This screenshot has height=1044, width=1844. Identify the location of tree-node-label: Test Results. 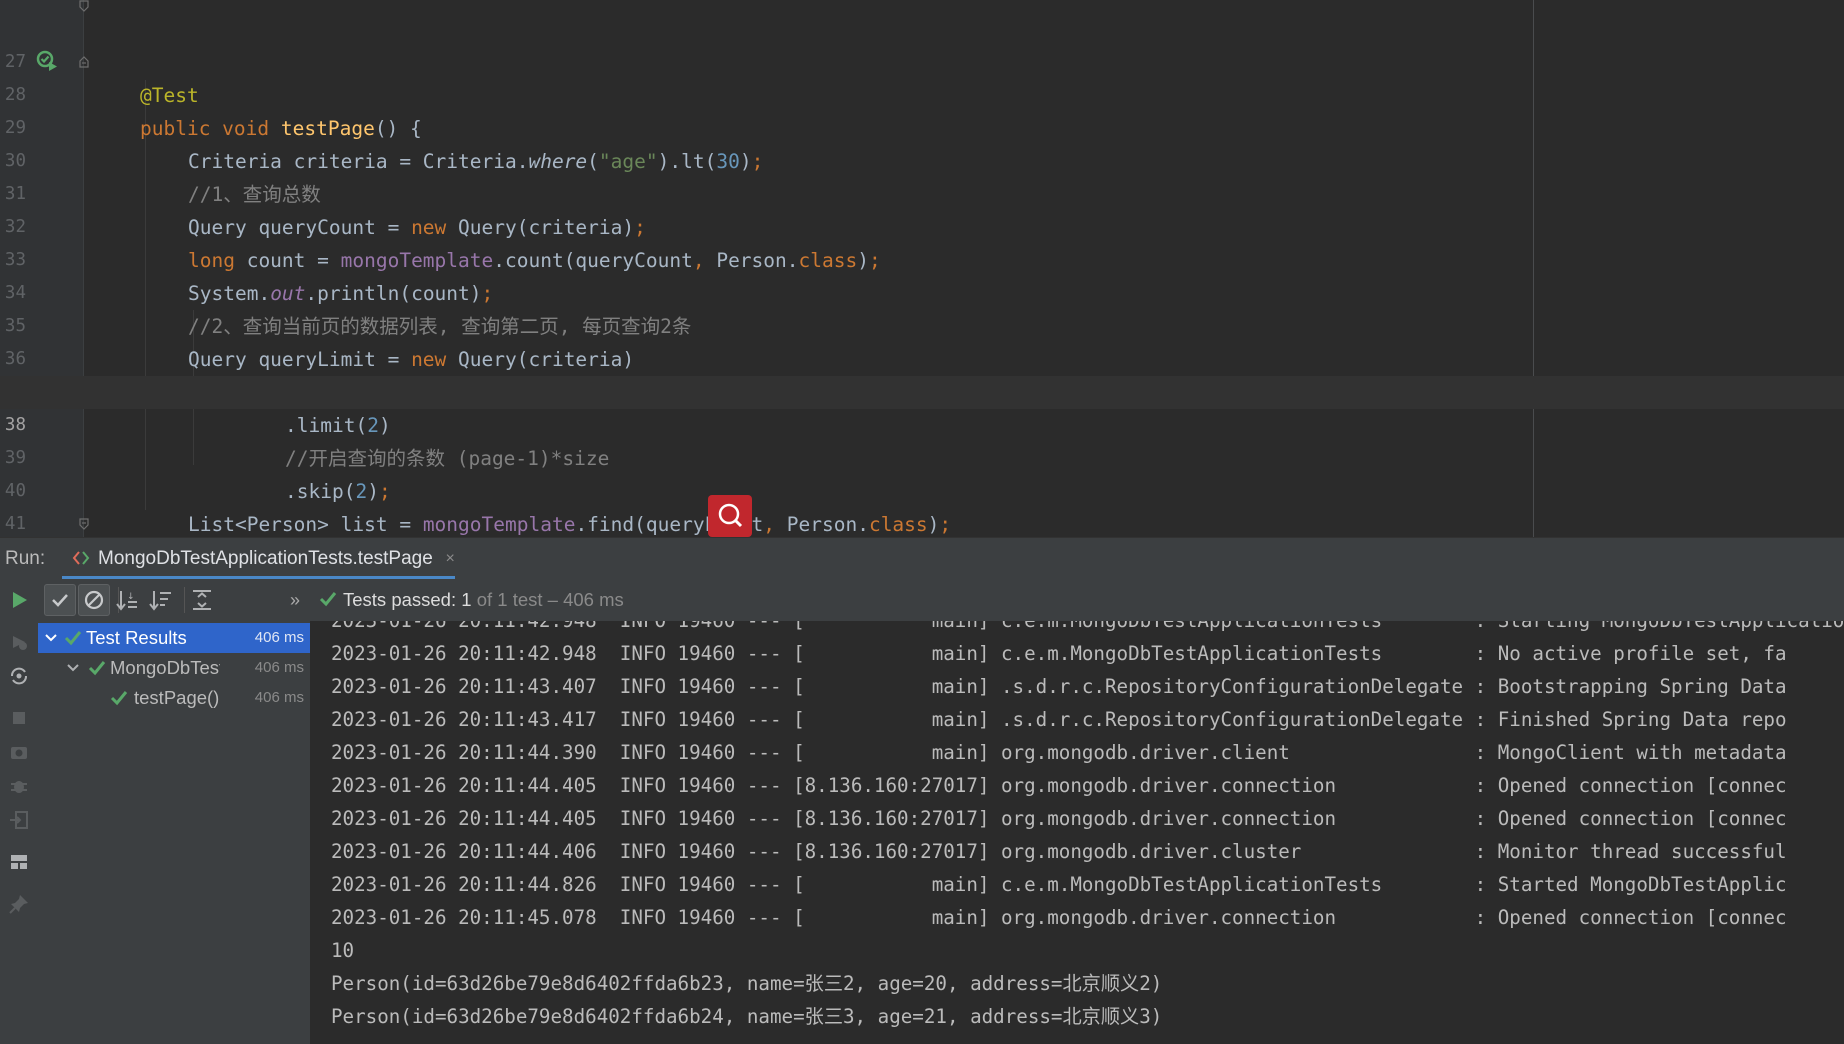
(136, 637).